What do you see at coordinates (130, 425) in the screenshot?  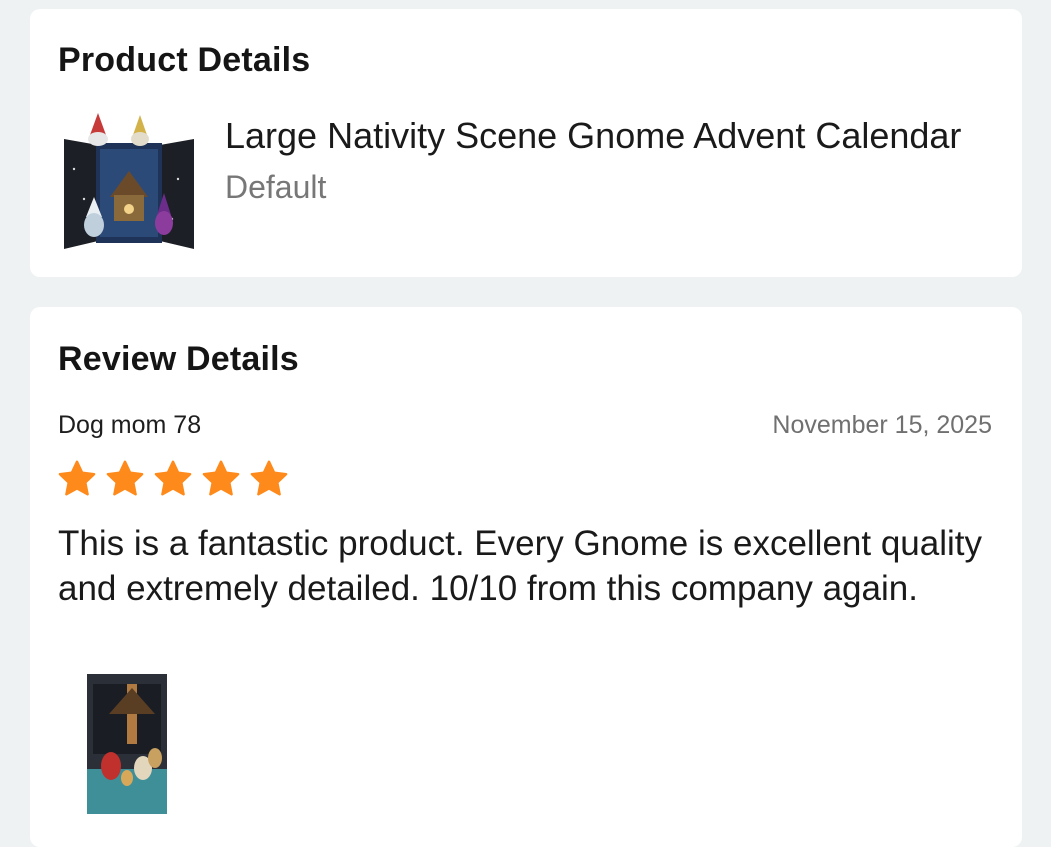 I see `reviewer-name: Dog mom 78` at bounding box center [130, 425].